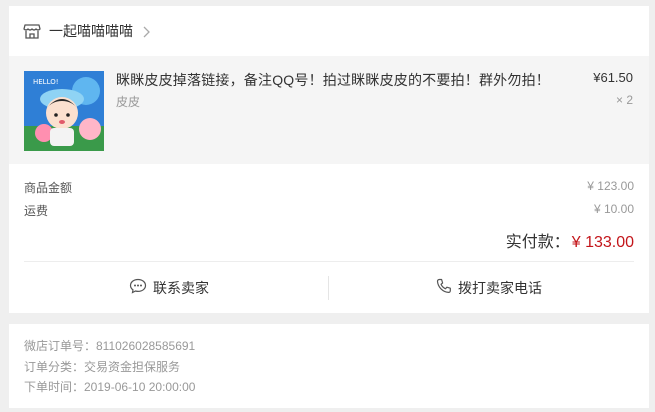  What do you see at coordinates (46, 82) in the screenshot?
I see `svg-text: HELLO!` at bounding box center [46, 82].